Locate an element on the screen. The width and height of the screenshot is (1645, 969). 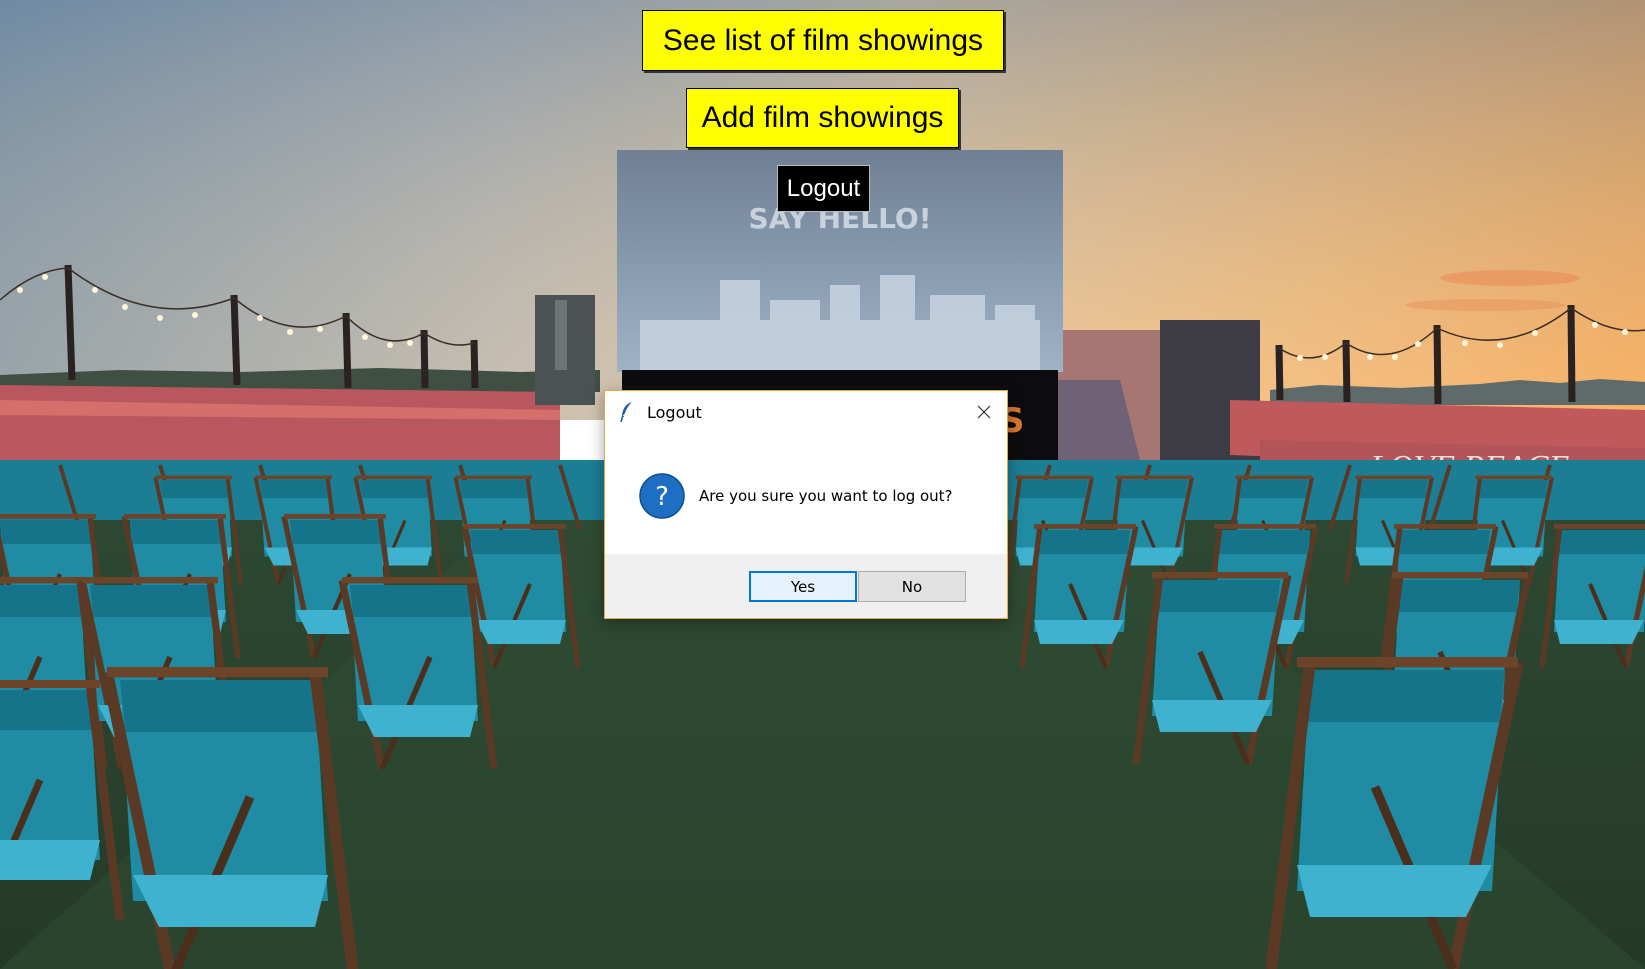
question-icon: ? is located at coordinates (662, 496).